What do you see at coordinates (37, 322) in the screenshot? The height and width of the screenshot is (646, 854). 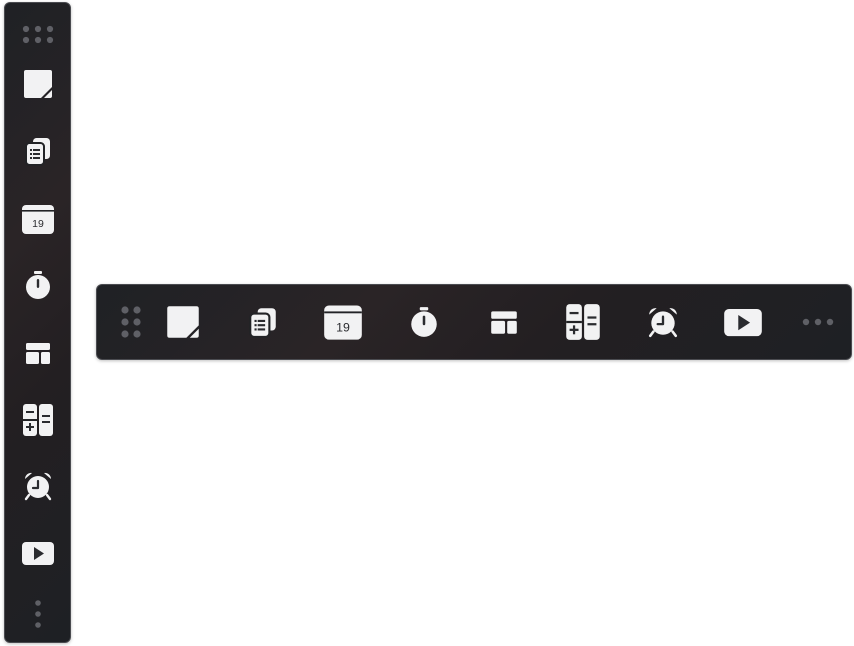 I see `vertical-toolbar: 19` at bounding box center [37, 322].